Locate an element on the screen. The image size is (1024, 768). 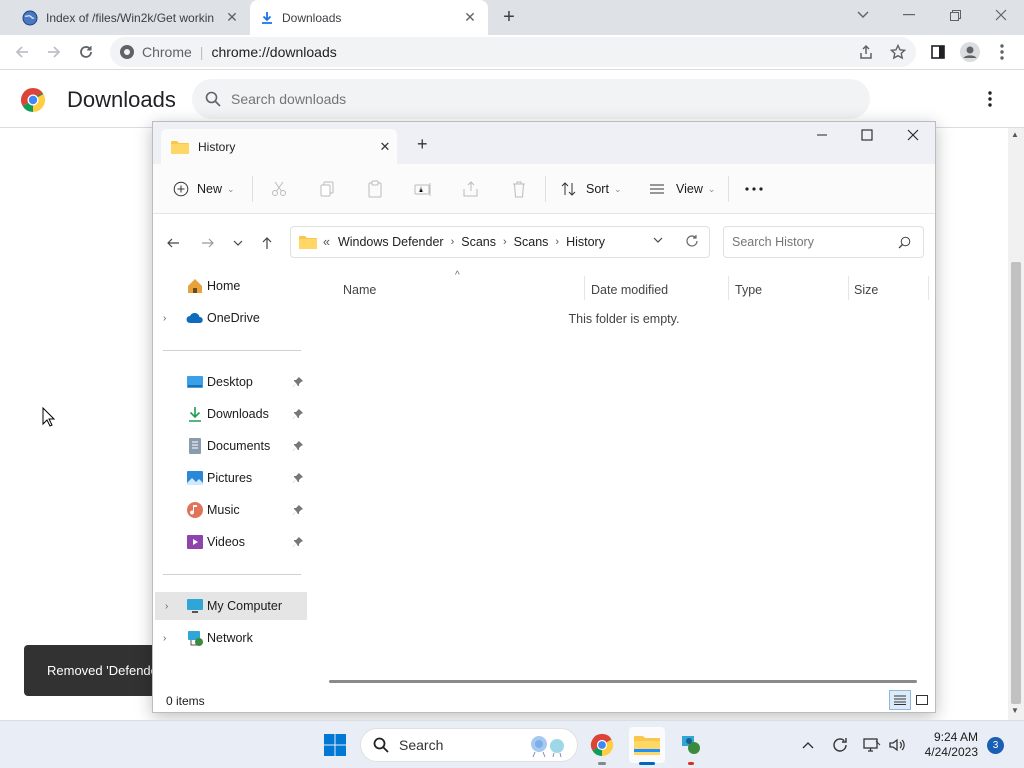
network-status-icon is located at coordinates (872, 745).